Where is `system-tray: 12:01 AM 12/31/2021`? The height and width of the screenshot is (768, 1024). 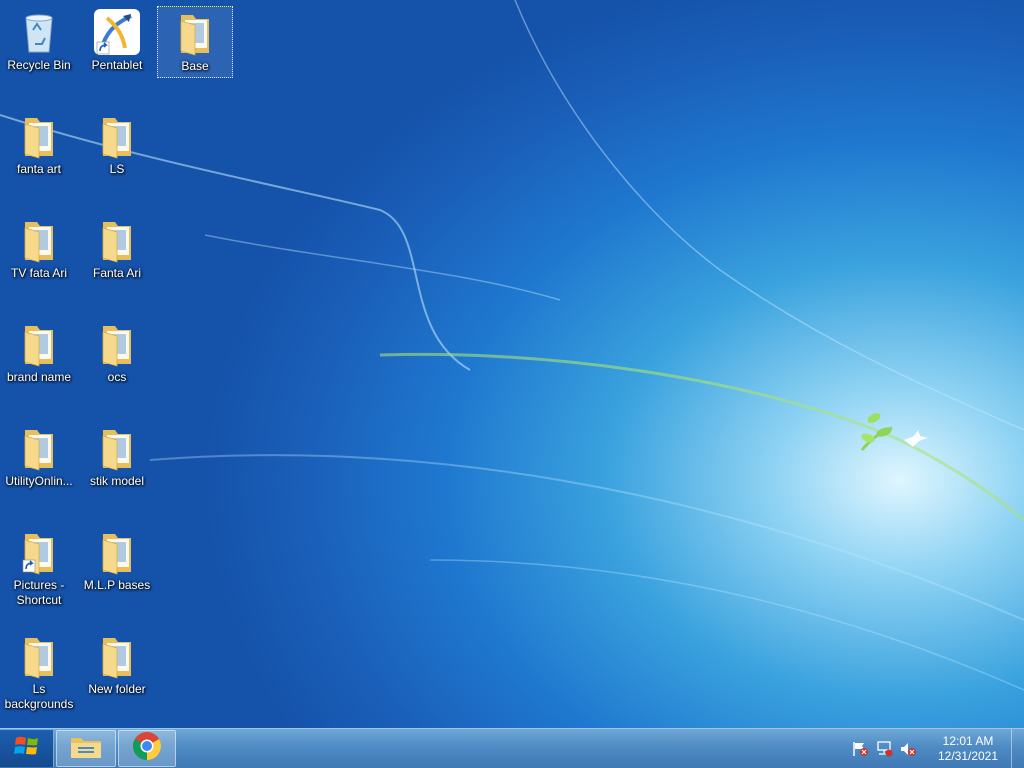
system-tray: 12:01 AM 12/31/2021 is located at coordinates (937, 748).